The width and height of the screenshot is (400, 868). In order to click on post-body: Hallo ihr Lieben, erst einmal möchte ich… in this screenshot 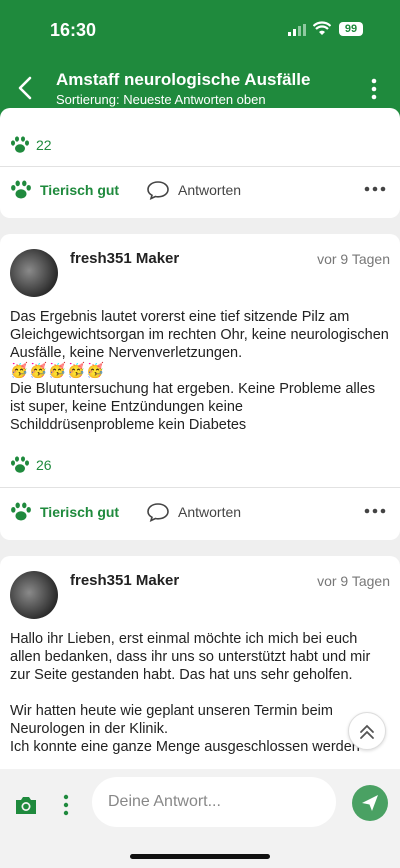, I will do `click(200, 693)`.